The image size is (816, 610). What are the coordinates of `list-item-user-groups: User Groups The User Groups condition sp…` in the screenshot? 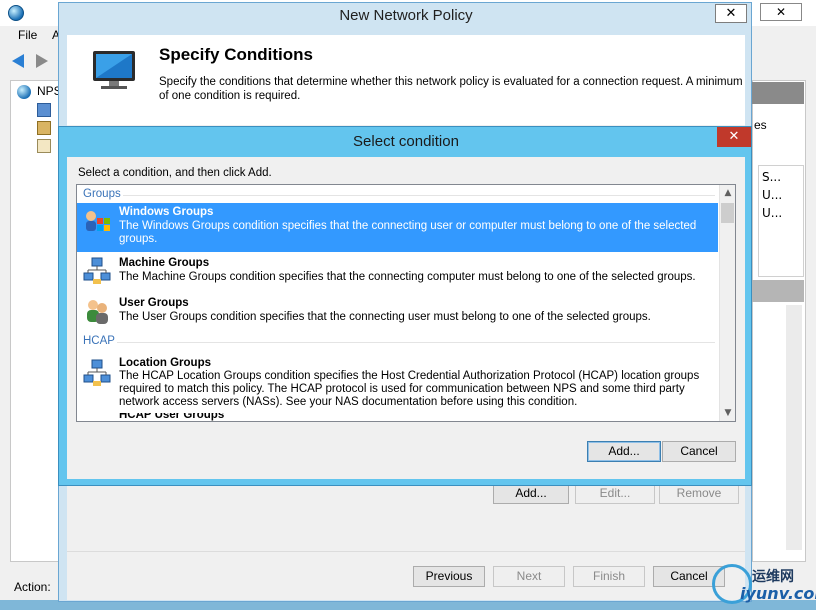 It's located at (397, 313).